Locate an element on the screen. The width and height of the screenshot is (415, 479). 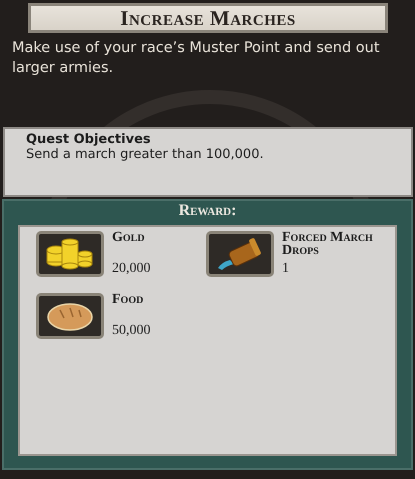
reward-name: Gold is located at coordinates (129, 237).